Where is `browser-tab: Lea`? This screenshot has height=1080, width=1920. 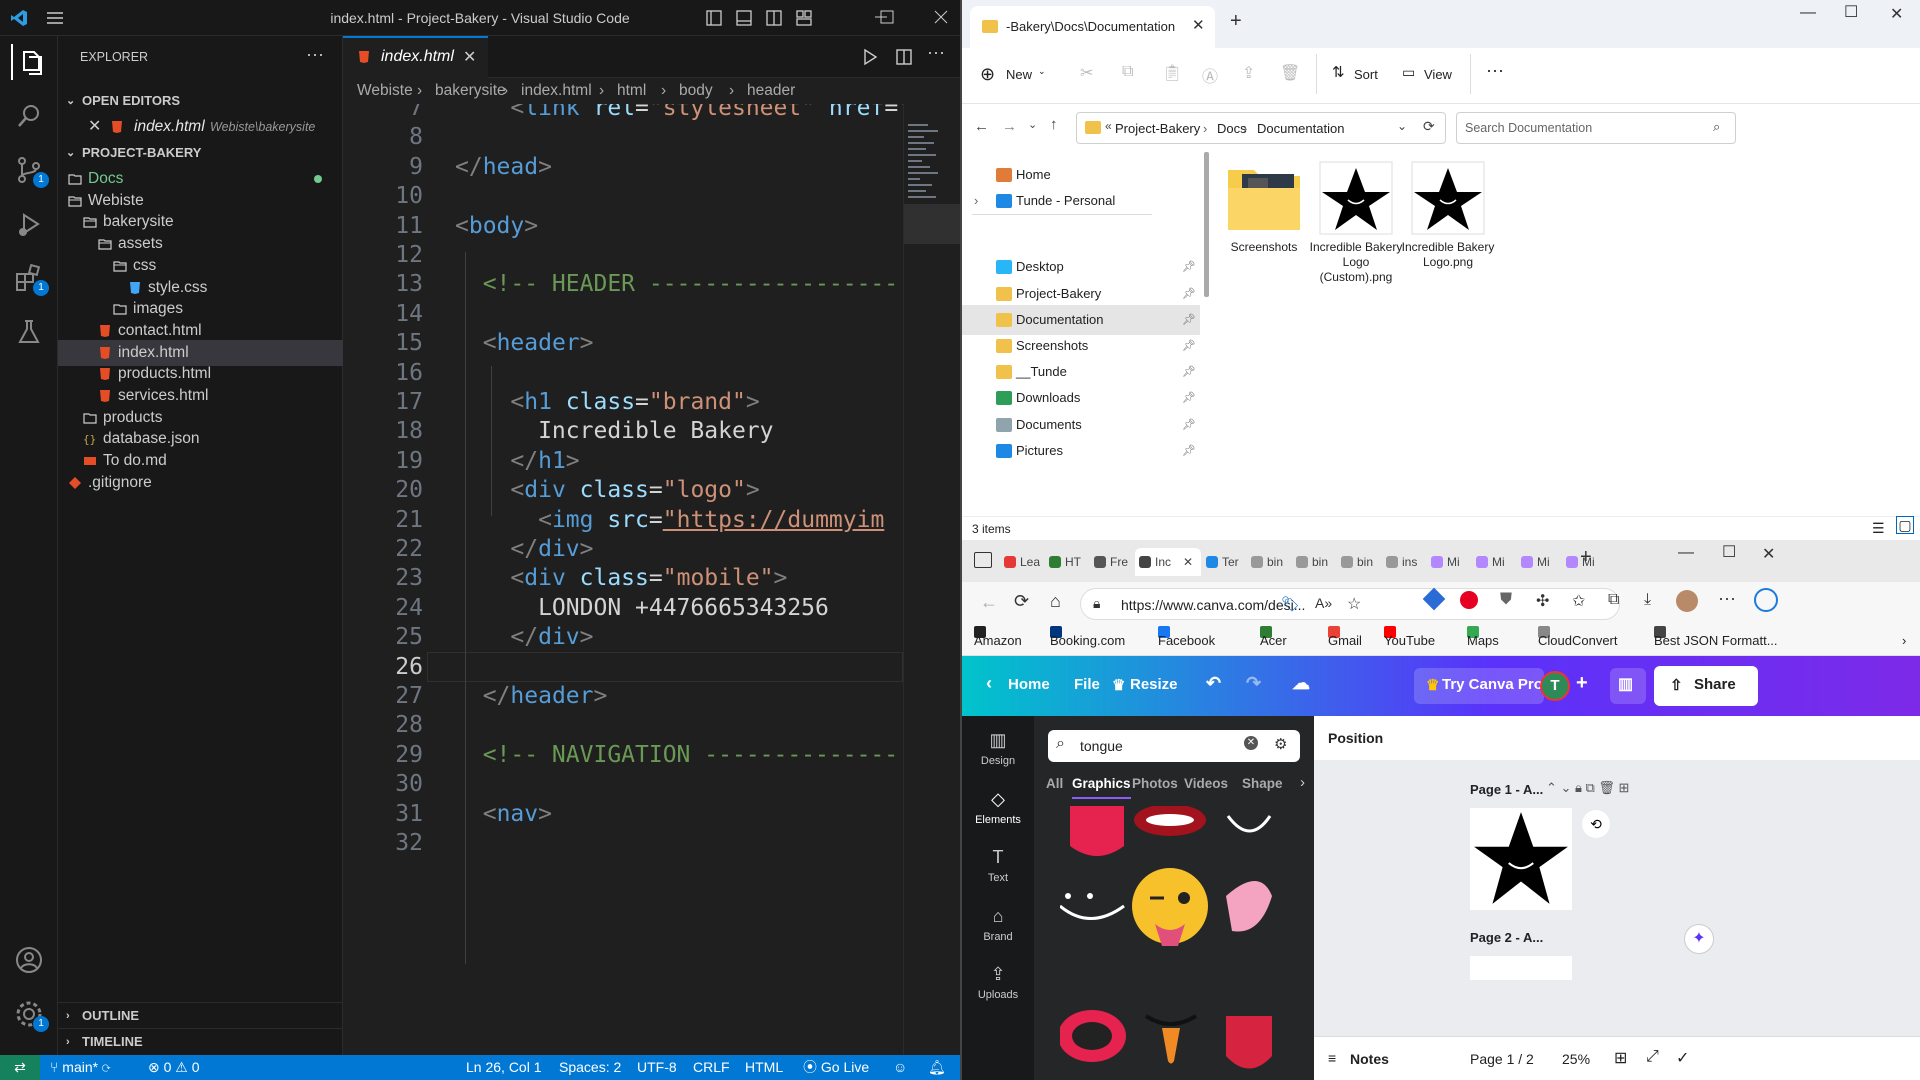
browser-tab: Lea is located at coordinates (1022, 562).